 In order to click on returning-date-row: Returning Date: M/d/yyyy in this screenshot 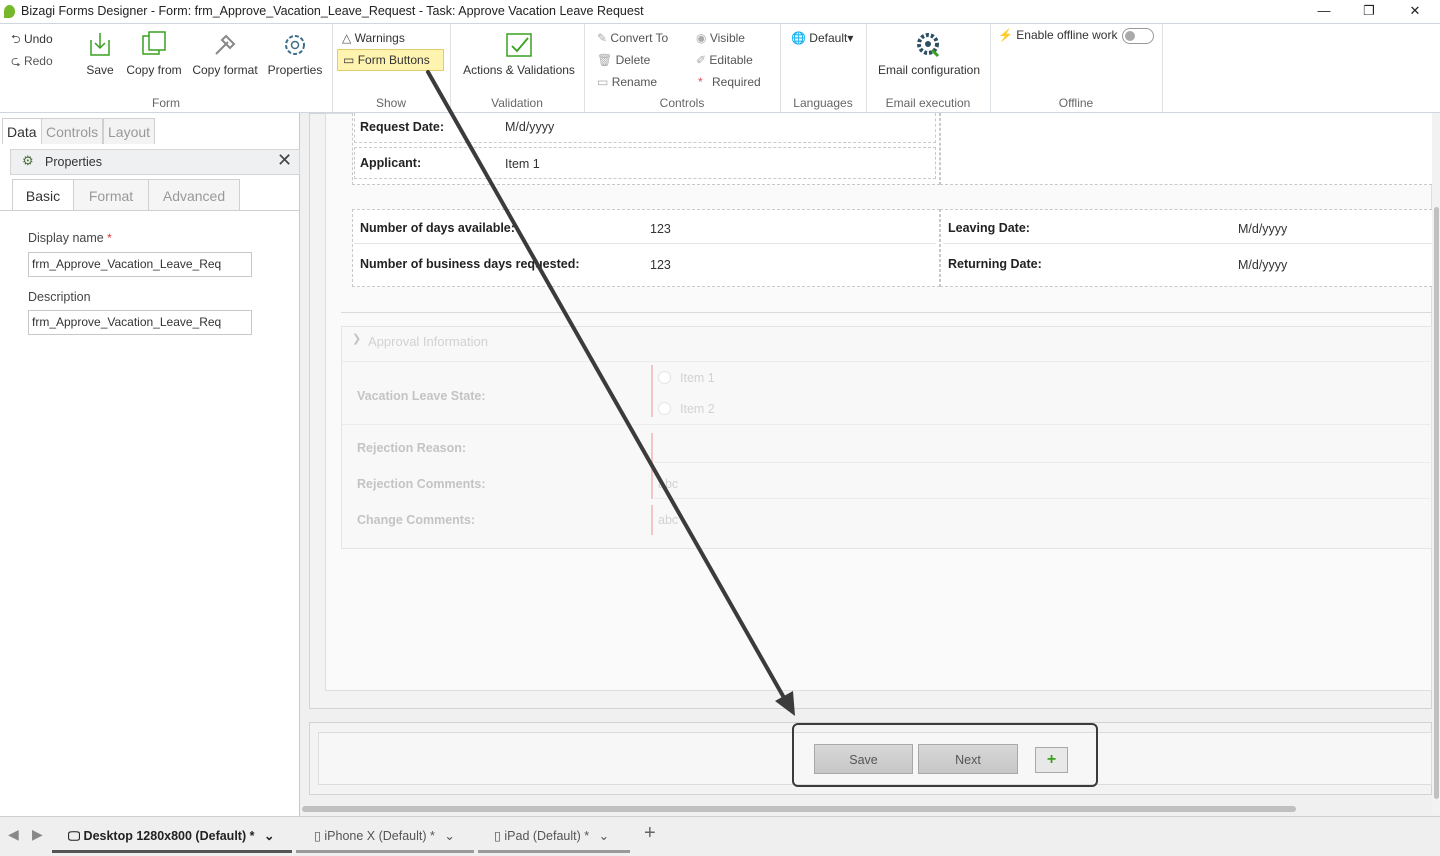, I will do `click(1187, 265)`.